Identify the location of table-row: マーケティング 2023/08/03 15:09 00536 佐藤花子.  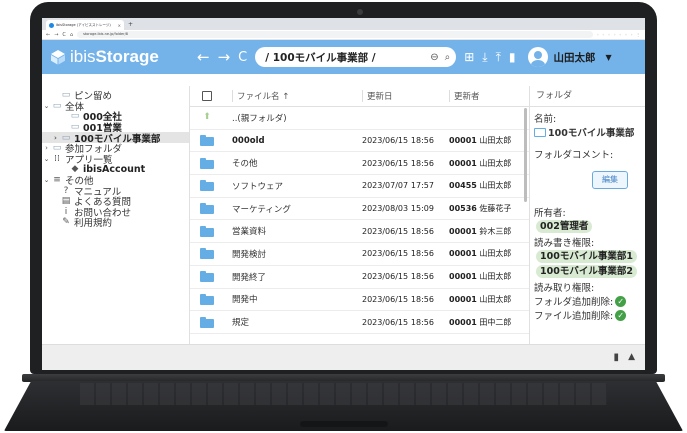
(359, 209).